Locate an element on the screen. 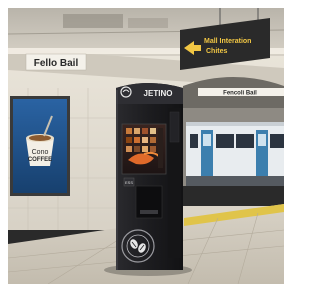 The height and width of the screenshot is (284, 320). cup-dispenser is located at coordinates (149, 202).